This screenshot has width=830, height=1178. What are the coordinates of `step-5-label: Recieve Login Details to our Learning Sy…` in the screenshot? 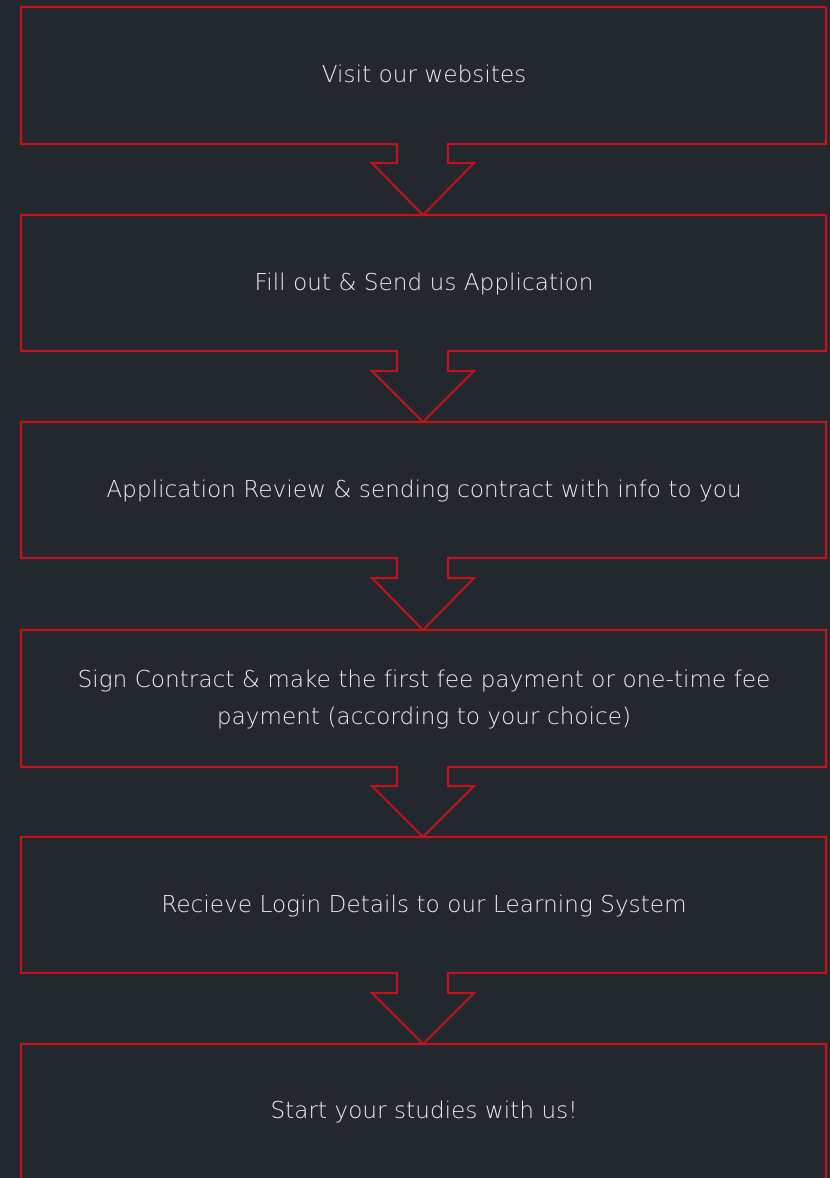 It's located at (424, 904).